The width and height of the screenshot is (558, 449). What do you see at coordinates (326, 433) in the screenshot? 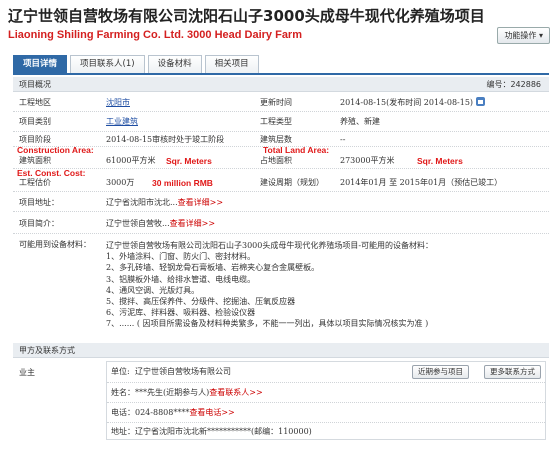
I see `contact-address-row: 地址： 辽宁省沈阳市沈北新***********(邮编：110000)` at bounding box center [326, 433].